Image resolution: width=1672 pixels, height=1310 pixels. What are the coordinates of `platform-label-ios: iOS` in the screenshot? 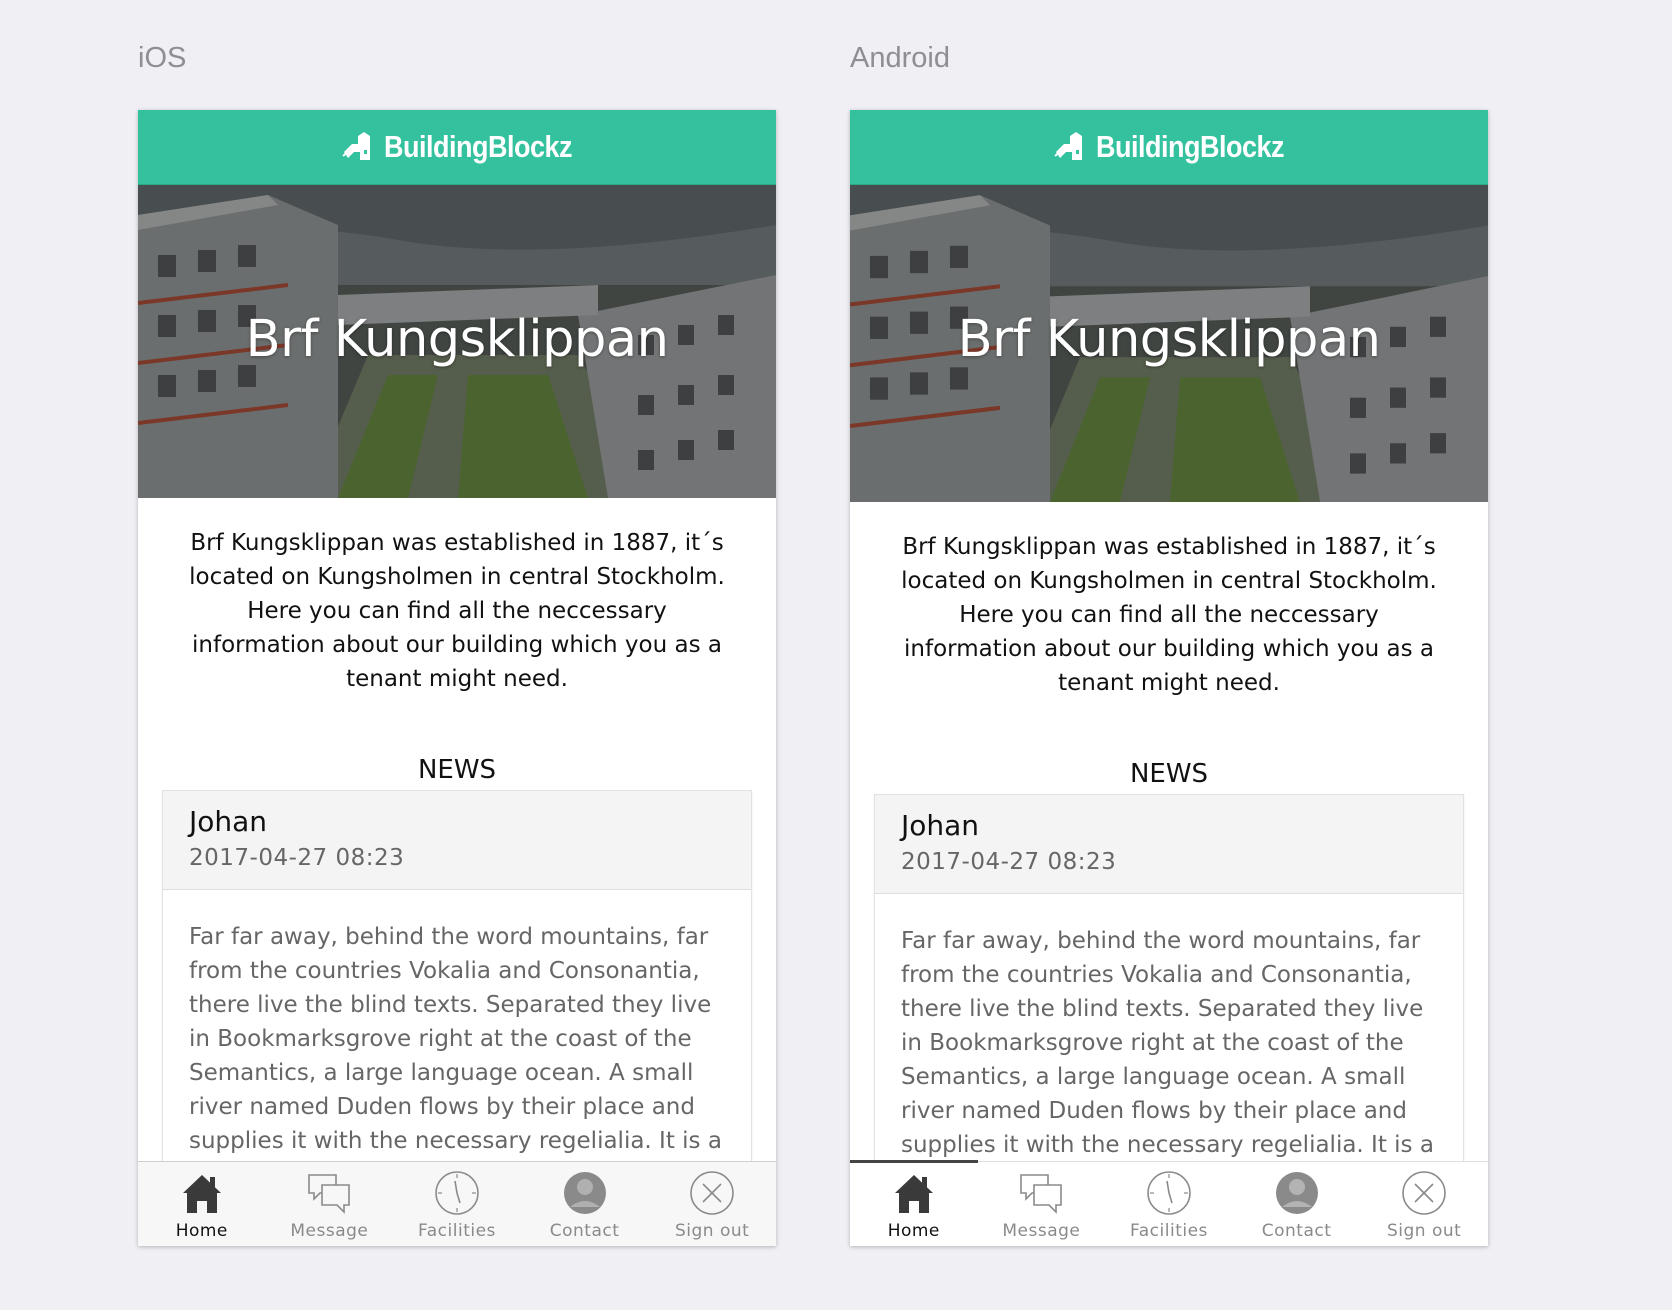 It's located at (162, 58).